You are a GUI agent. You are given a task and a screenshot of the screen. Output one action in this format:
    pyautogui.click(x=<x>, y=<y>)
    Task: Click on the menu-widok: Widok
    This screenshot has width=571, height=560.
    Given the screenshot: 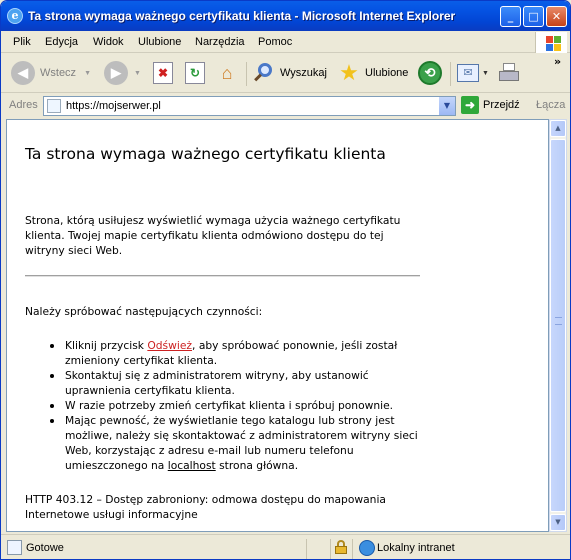 What is the action you would take?
    pyautogui.click(x=108, y=42)
    